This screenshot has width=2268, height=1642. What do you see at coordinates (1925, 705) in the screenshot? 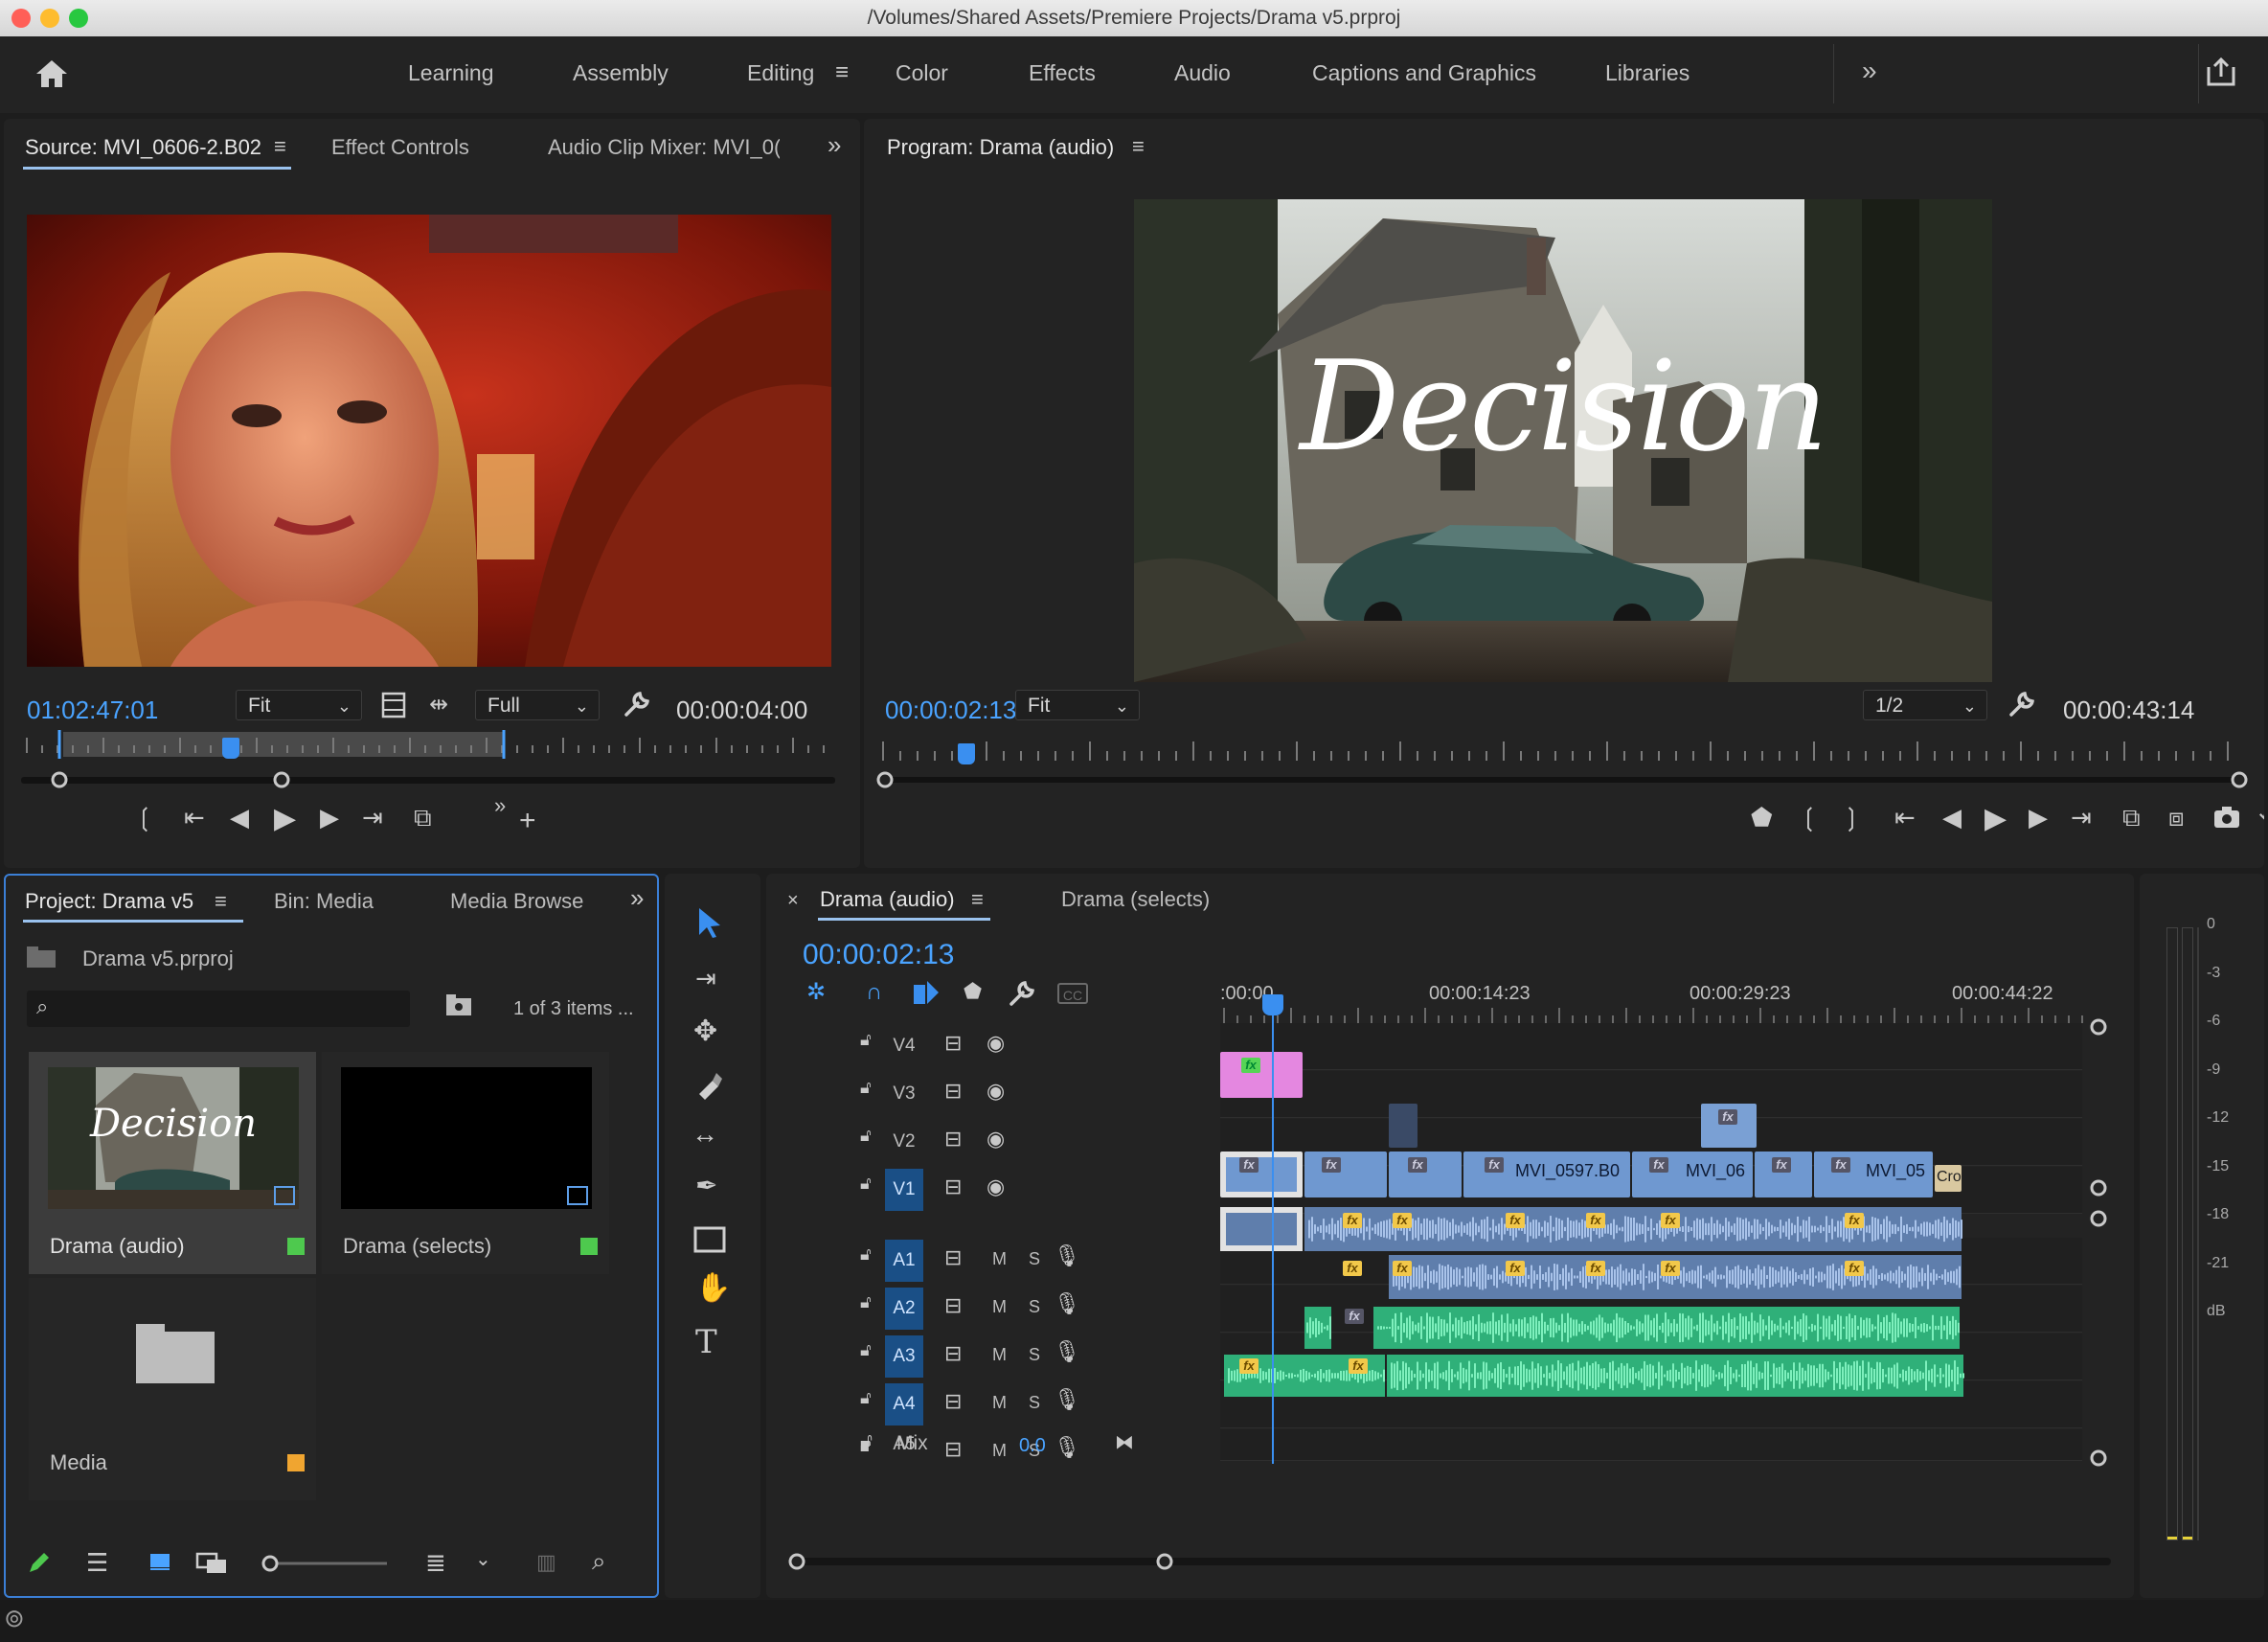
I see `program-resolution-select: 1/2 ⌄` at bounding box center [1925, 705].